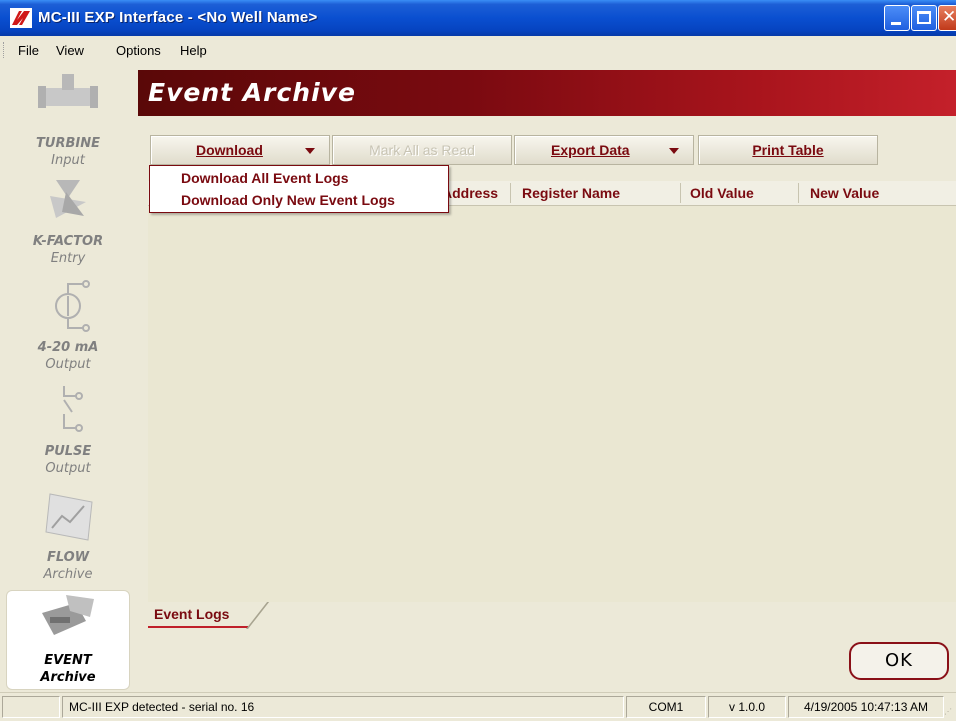 The width and height of the screenshot is (956, 721). What do you see at coordinates (28, 50) in the screenshot?
I see `menu-file: File` at bounding box center [28, 50].